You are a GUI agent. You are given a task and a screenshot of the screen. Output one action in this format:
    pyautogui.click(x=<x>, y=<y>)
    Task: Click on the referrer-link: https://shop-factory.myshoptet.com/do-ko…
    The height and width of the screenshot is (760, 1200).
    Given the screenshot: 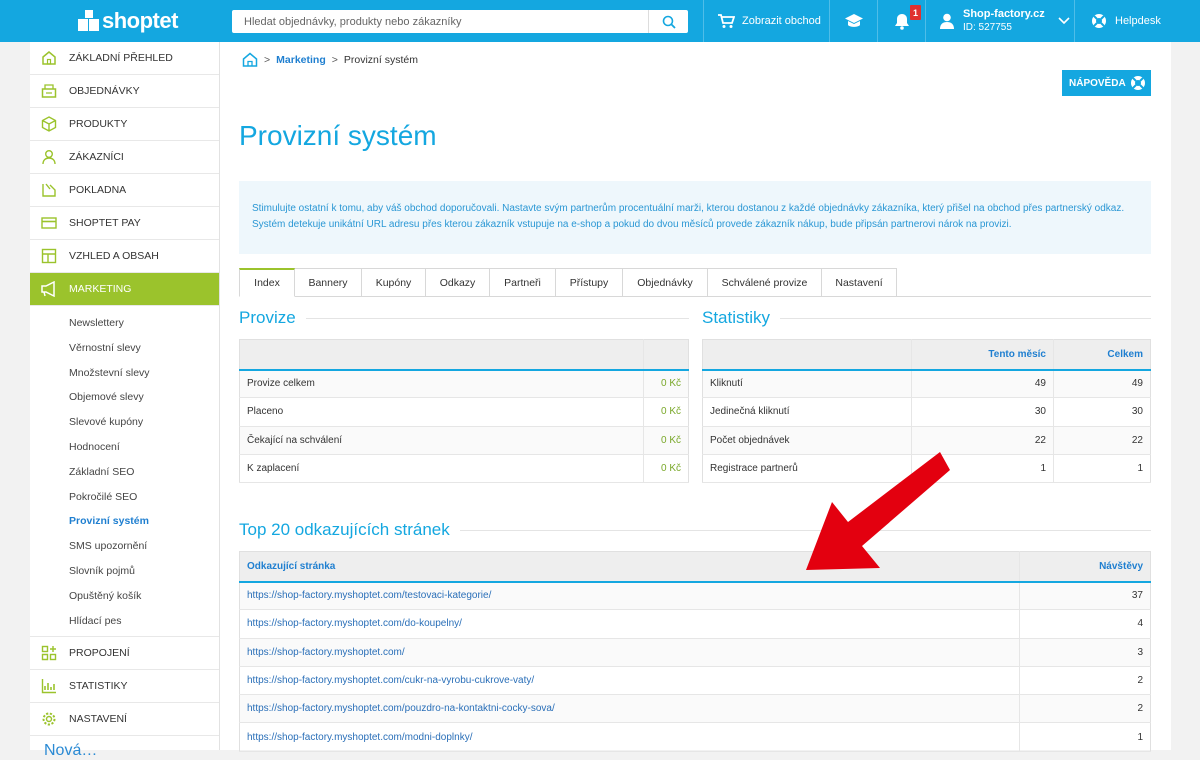 What is the action you would take?
    pyautogui.click(x=354, y=623)
    